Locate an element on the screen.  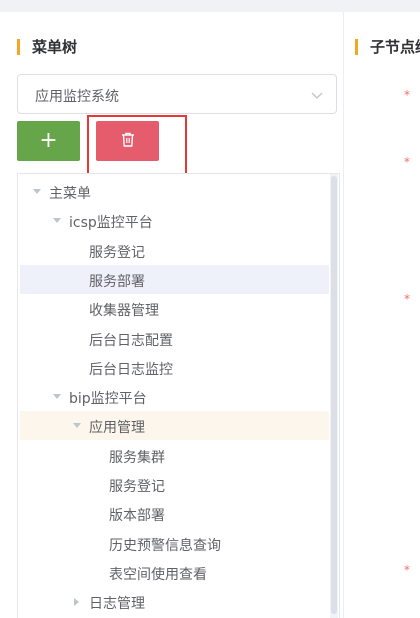
tree-node: 主菜单 is located at coordinates (174, 191).